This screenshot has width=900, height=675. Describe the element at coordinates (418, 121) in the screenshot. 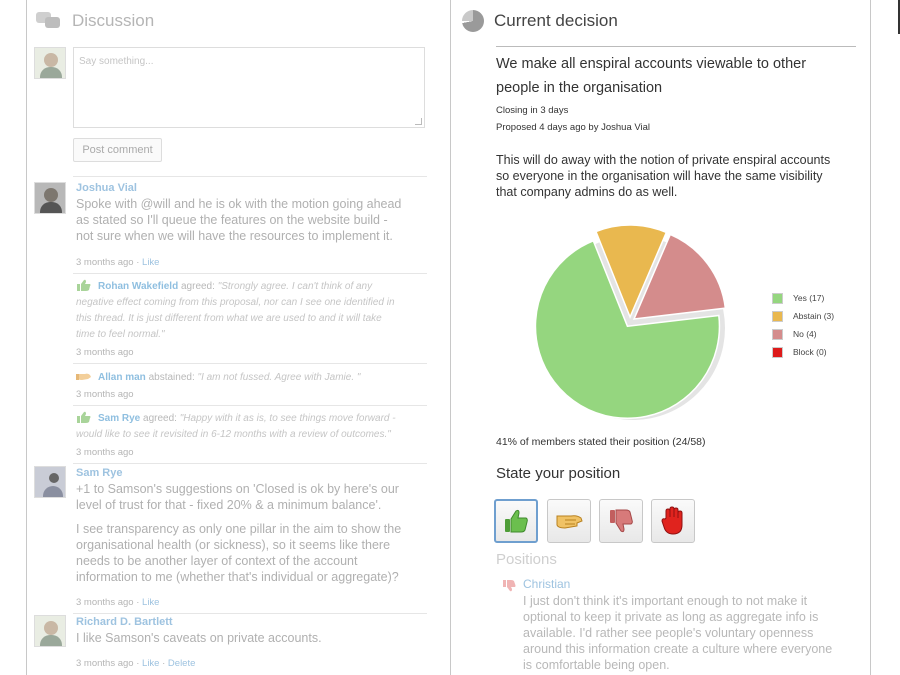

I see `resize-handle` at that location.